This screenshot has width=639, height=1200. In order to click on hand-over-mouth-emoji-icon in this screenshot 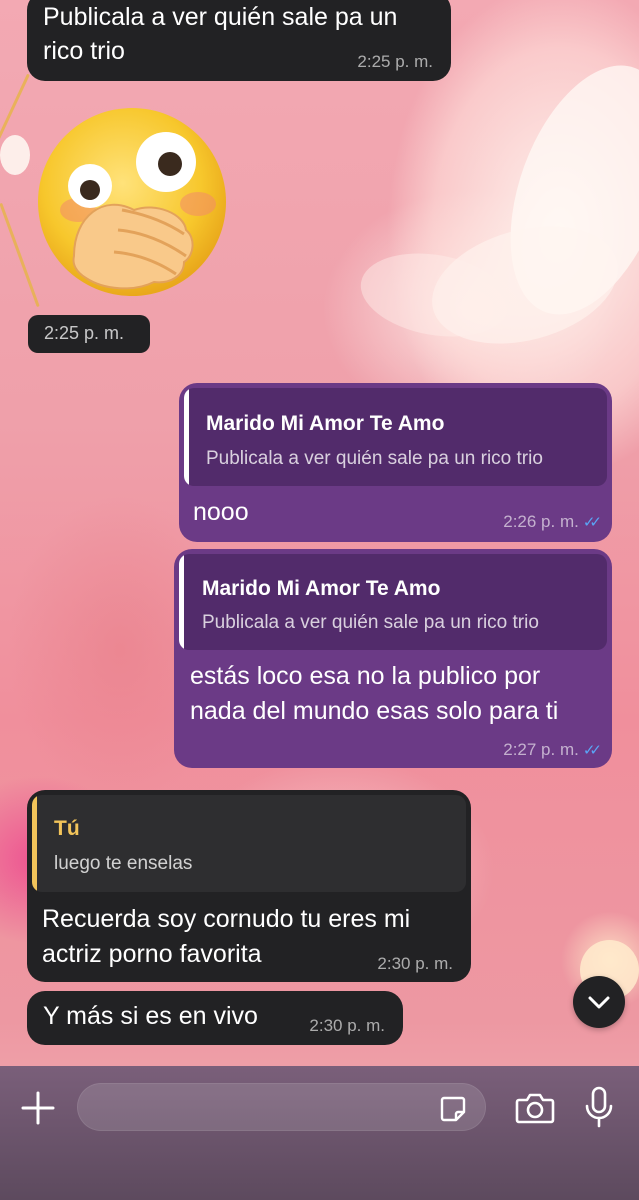, I will do `click(132, 202)`.